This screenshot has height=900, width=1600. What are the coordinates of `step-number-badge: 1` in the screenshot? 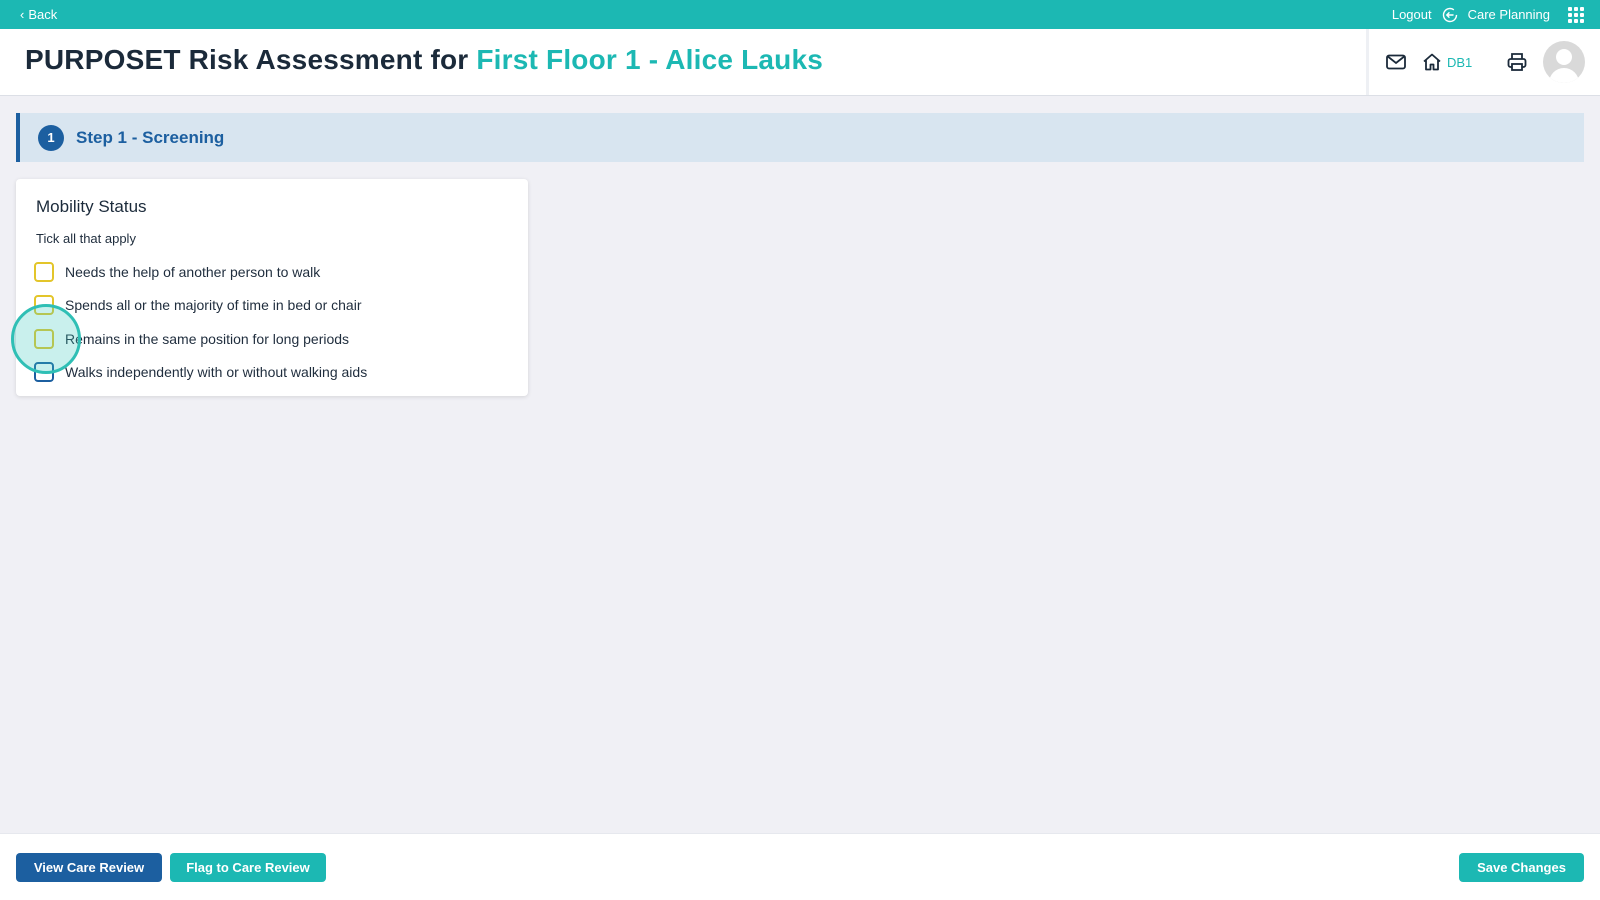 It's located at (51, 137).